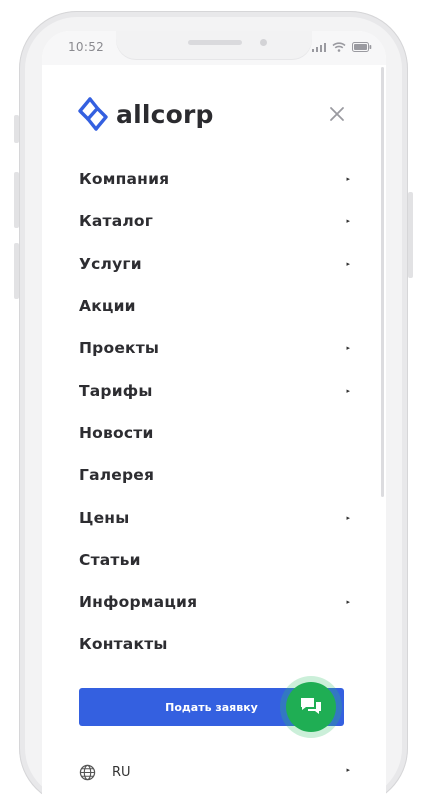  Describe the element at coordinates (116, 432) in the screenshot. I see `menu-item-label: Новости` at that location.